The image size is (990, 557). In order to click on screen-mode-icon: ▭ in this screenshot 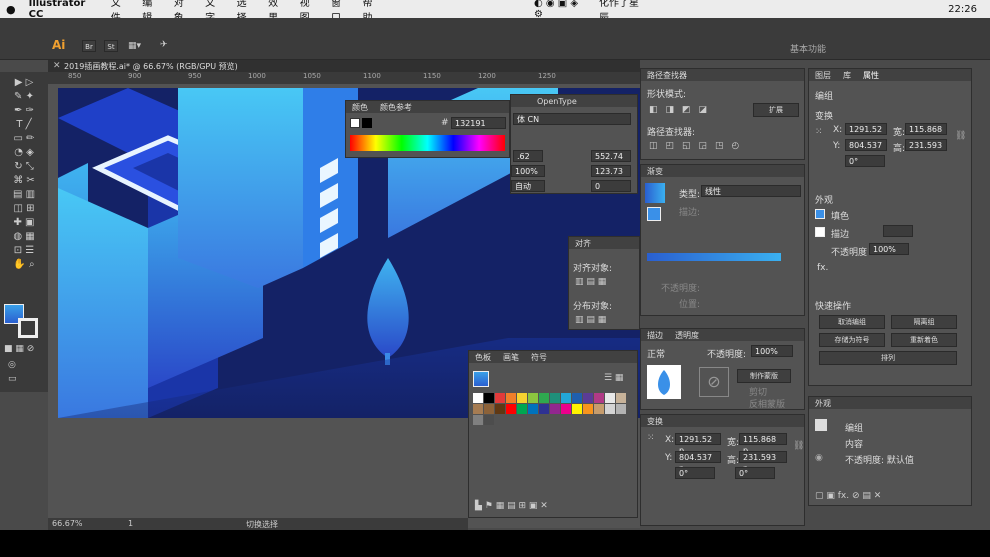, I will do `click(12, 379)`.